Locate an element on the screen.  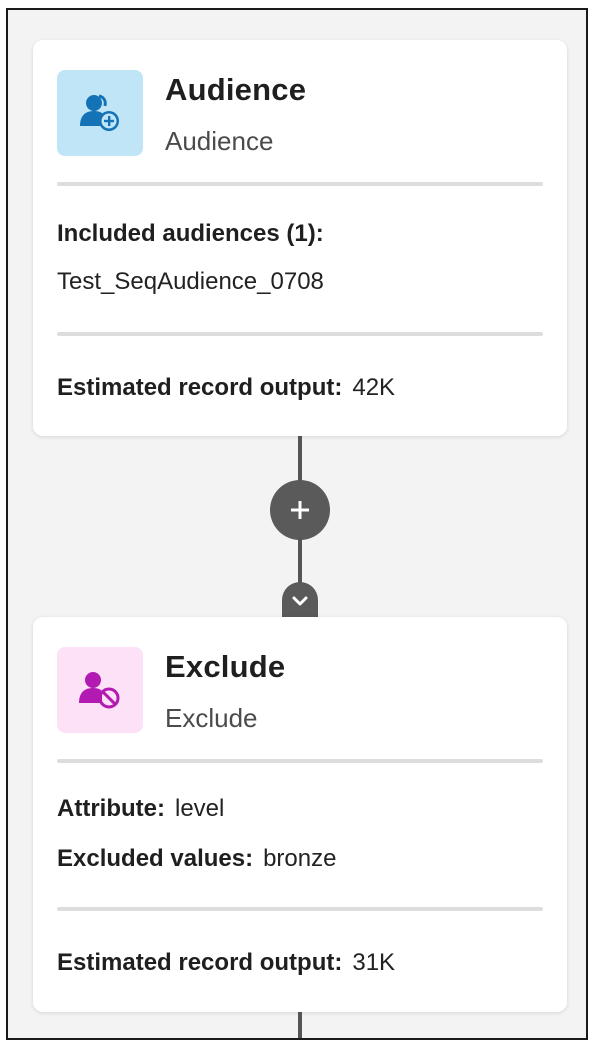
estimated-output-value: 42K is located at coordinates (374, 387).